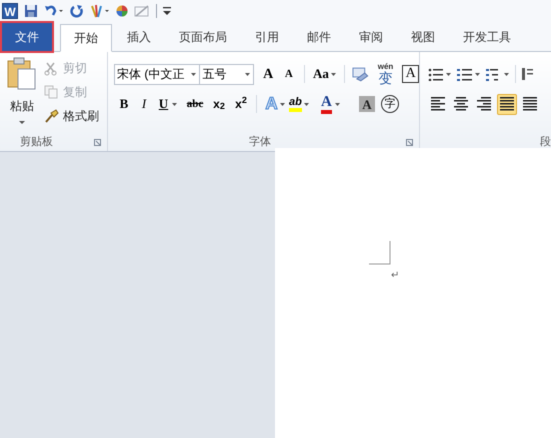 The image size is (551, 438). Describe the element at coordinates (100, 11) in the screenshot. I see `brushes-icon` at that location.